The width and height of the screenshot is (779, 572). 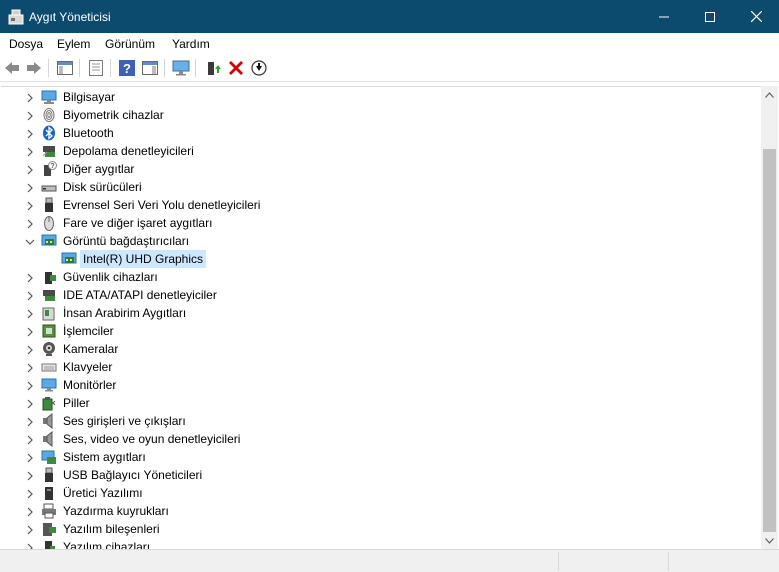 What do you see at coordinates (49, 97) in the screenshot?
I see `computer-icon` at bounding box center [49, 97].